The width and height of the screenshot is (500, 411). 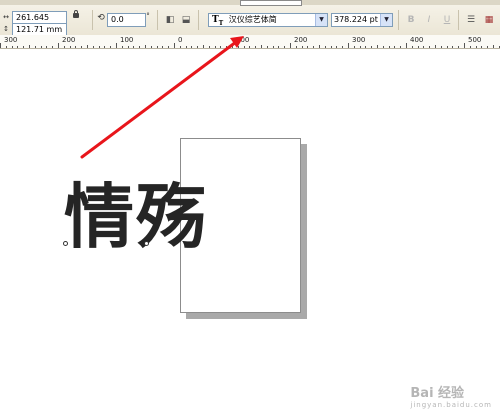 What do you see at coordinates (186, 20) in the screenshot?
I see `mirror-vertical-icon: ⬓` at bounding box center [186, 20].